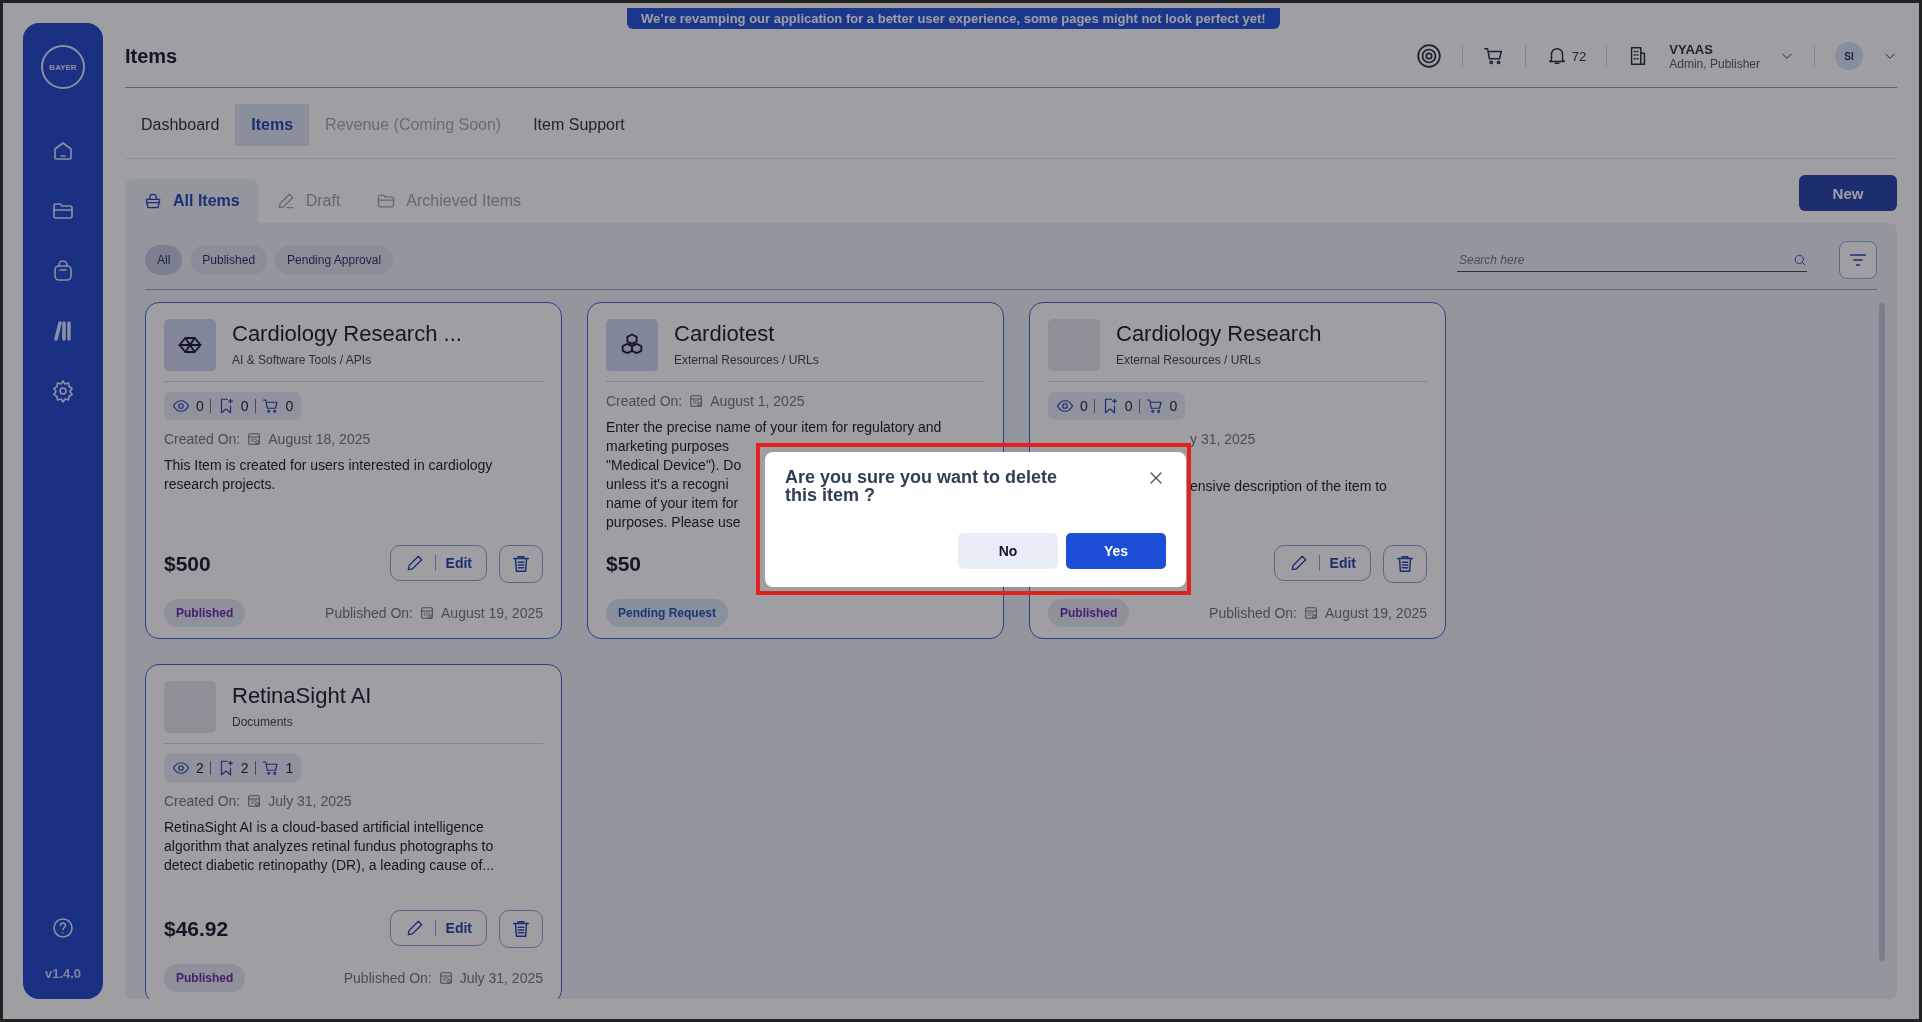  What do you see at coordinates (302, 360) in the screenshot?
I see `item-category: AI & Software Tools / APIs` at bounding box center [302, 360].